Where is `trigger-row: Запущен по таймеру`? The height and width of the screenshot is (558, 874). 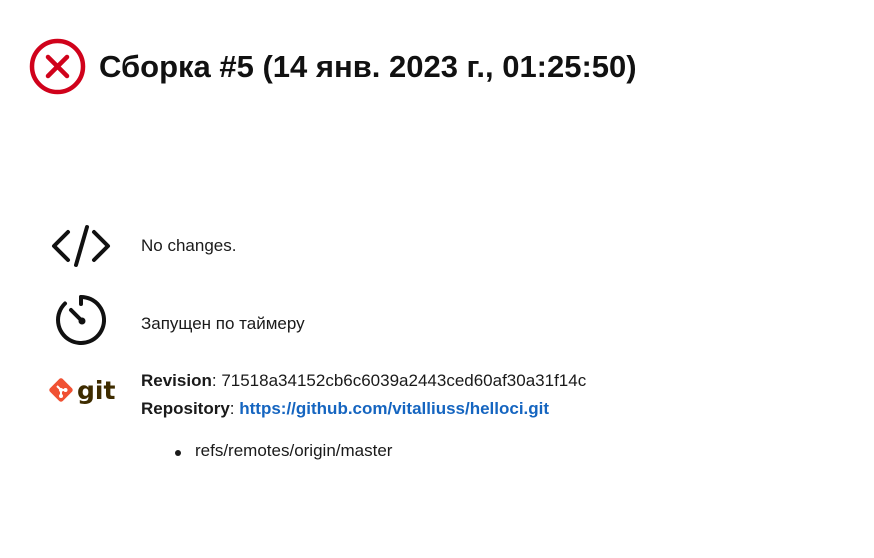 trigger-row: Запущен по таймеру is located at coordinates (176, 320).